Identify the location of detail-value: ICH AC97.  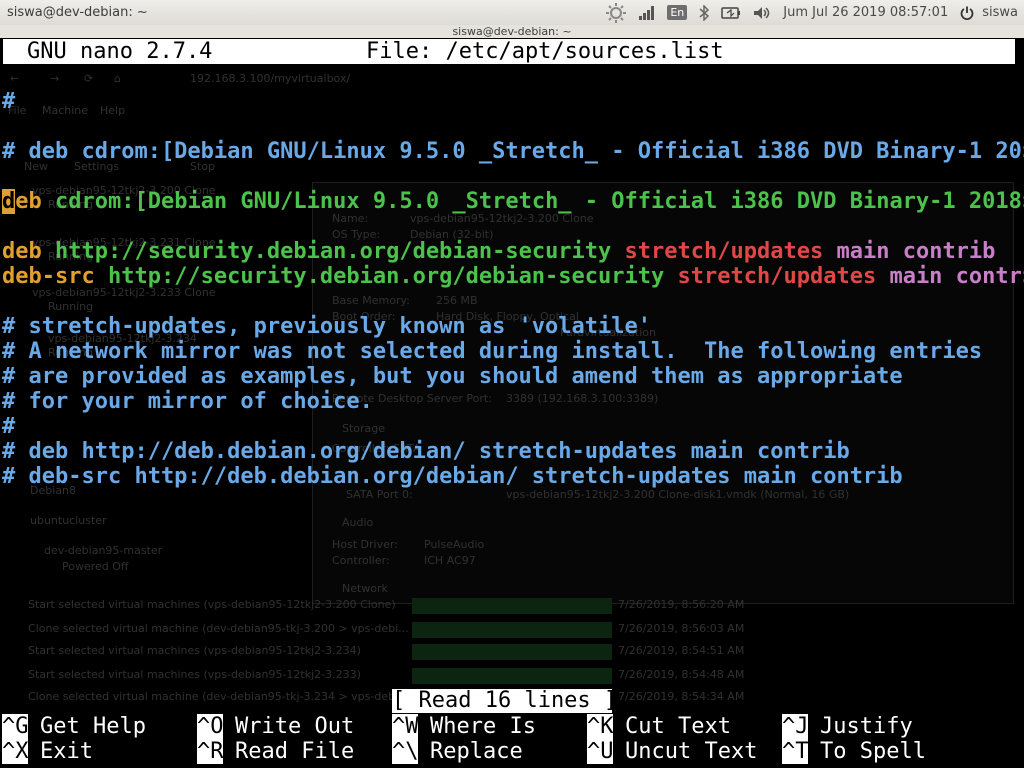
(450, 560).